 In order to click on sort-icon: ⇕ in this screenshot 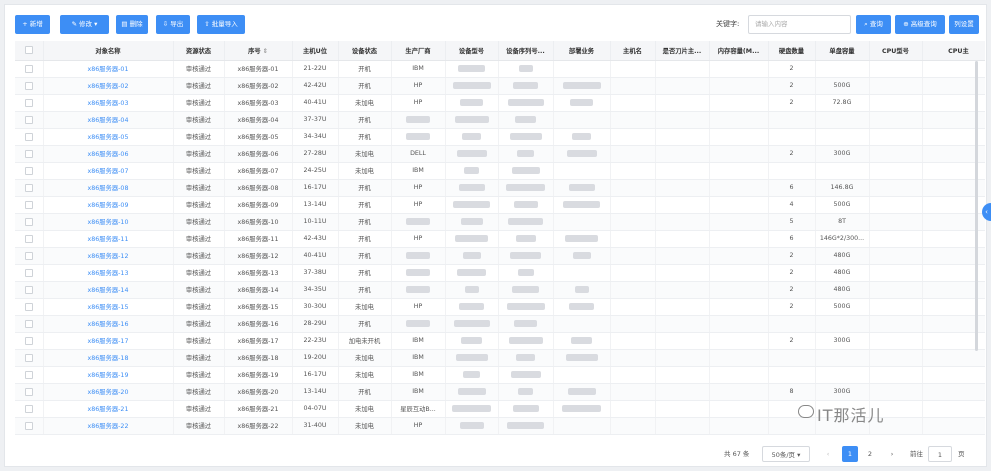, I will do `click(265, 51)`.